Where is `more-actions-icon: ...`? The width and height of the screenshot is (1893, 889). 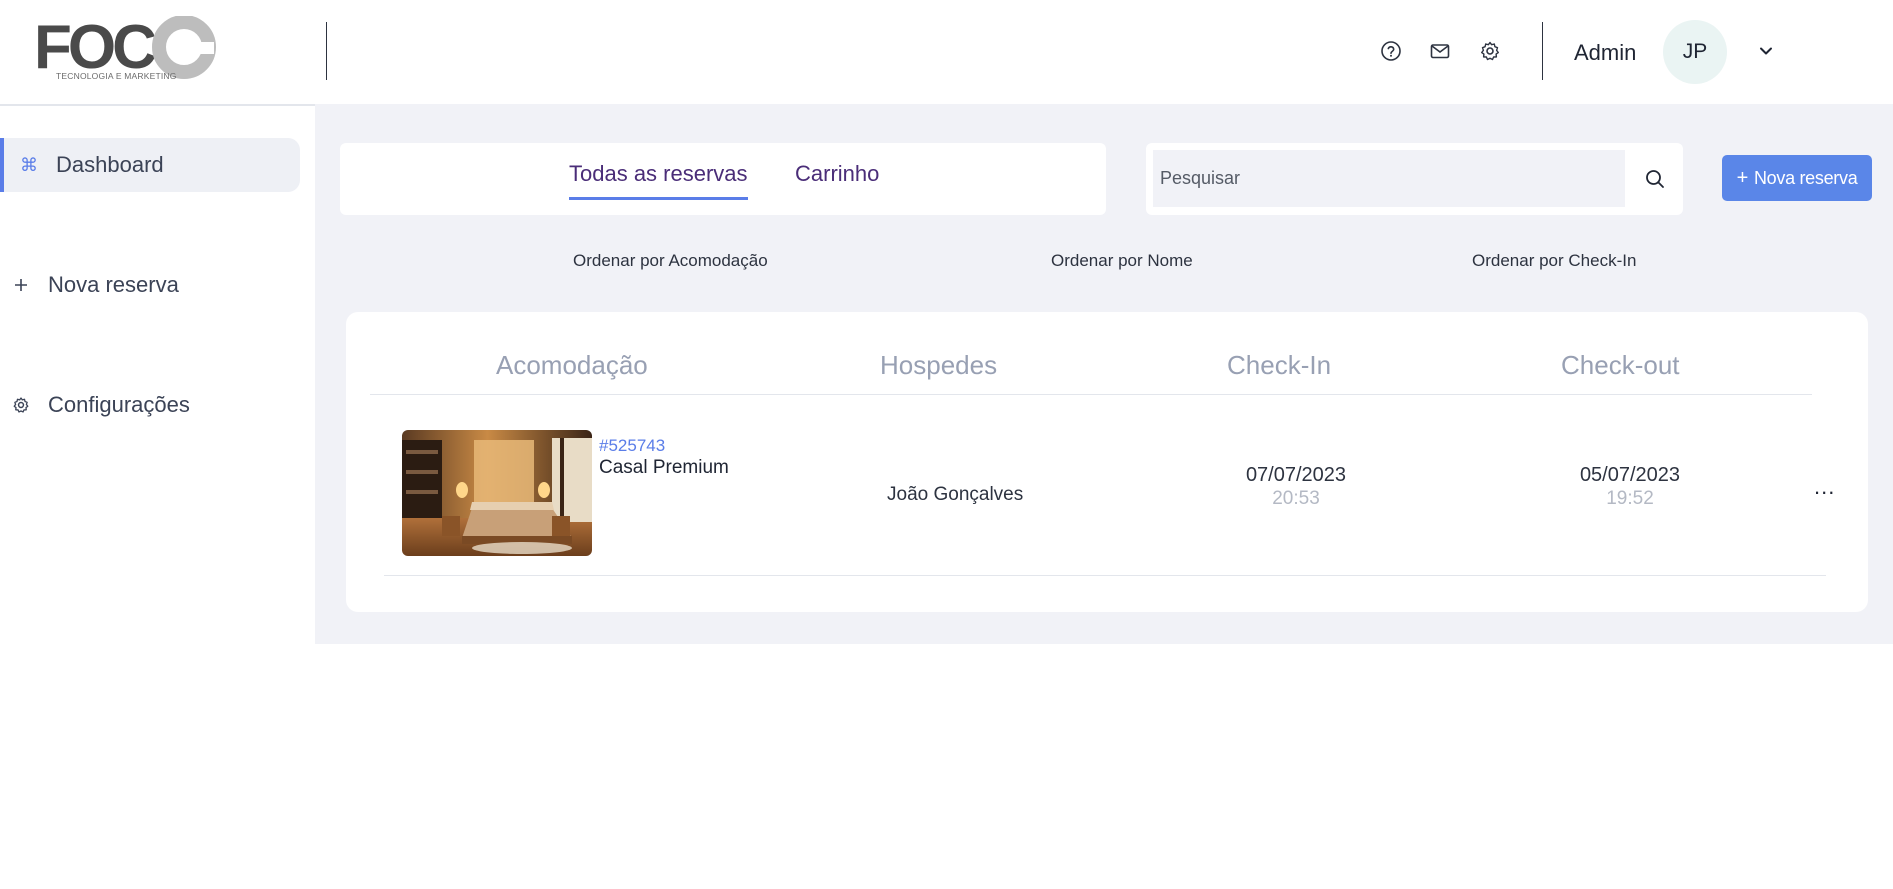 more-actions-icon: ... is located at coordinates (1824, 487).